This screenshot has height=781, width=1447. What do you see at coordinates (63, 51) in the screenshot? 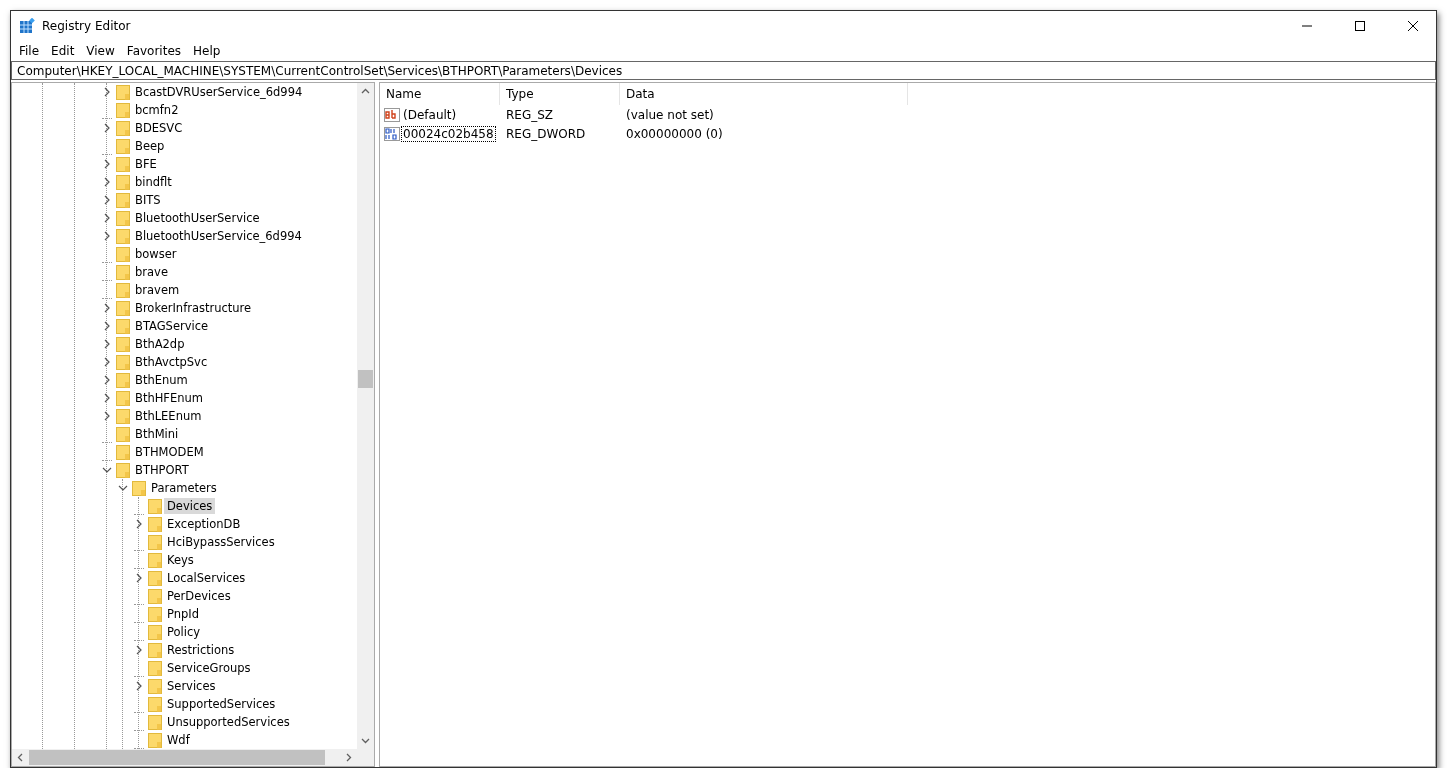
I see `menu-item: Edit` at bounding box center [63, 51].